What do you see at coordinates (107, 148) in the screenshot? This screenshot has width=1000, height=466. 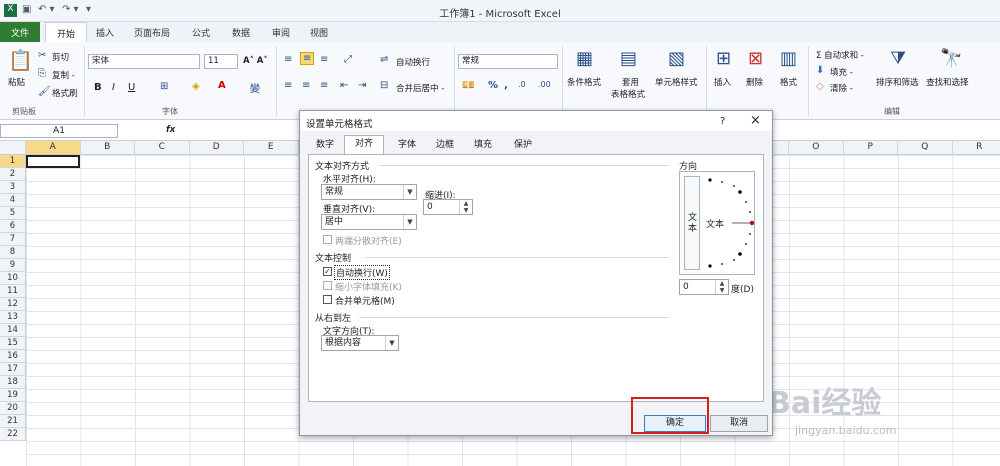 I see `column-header: B` at bounding box center [107, 148].